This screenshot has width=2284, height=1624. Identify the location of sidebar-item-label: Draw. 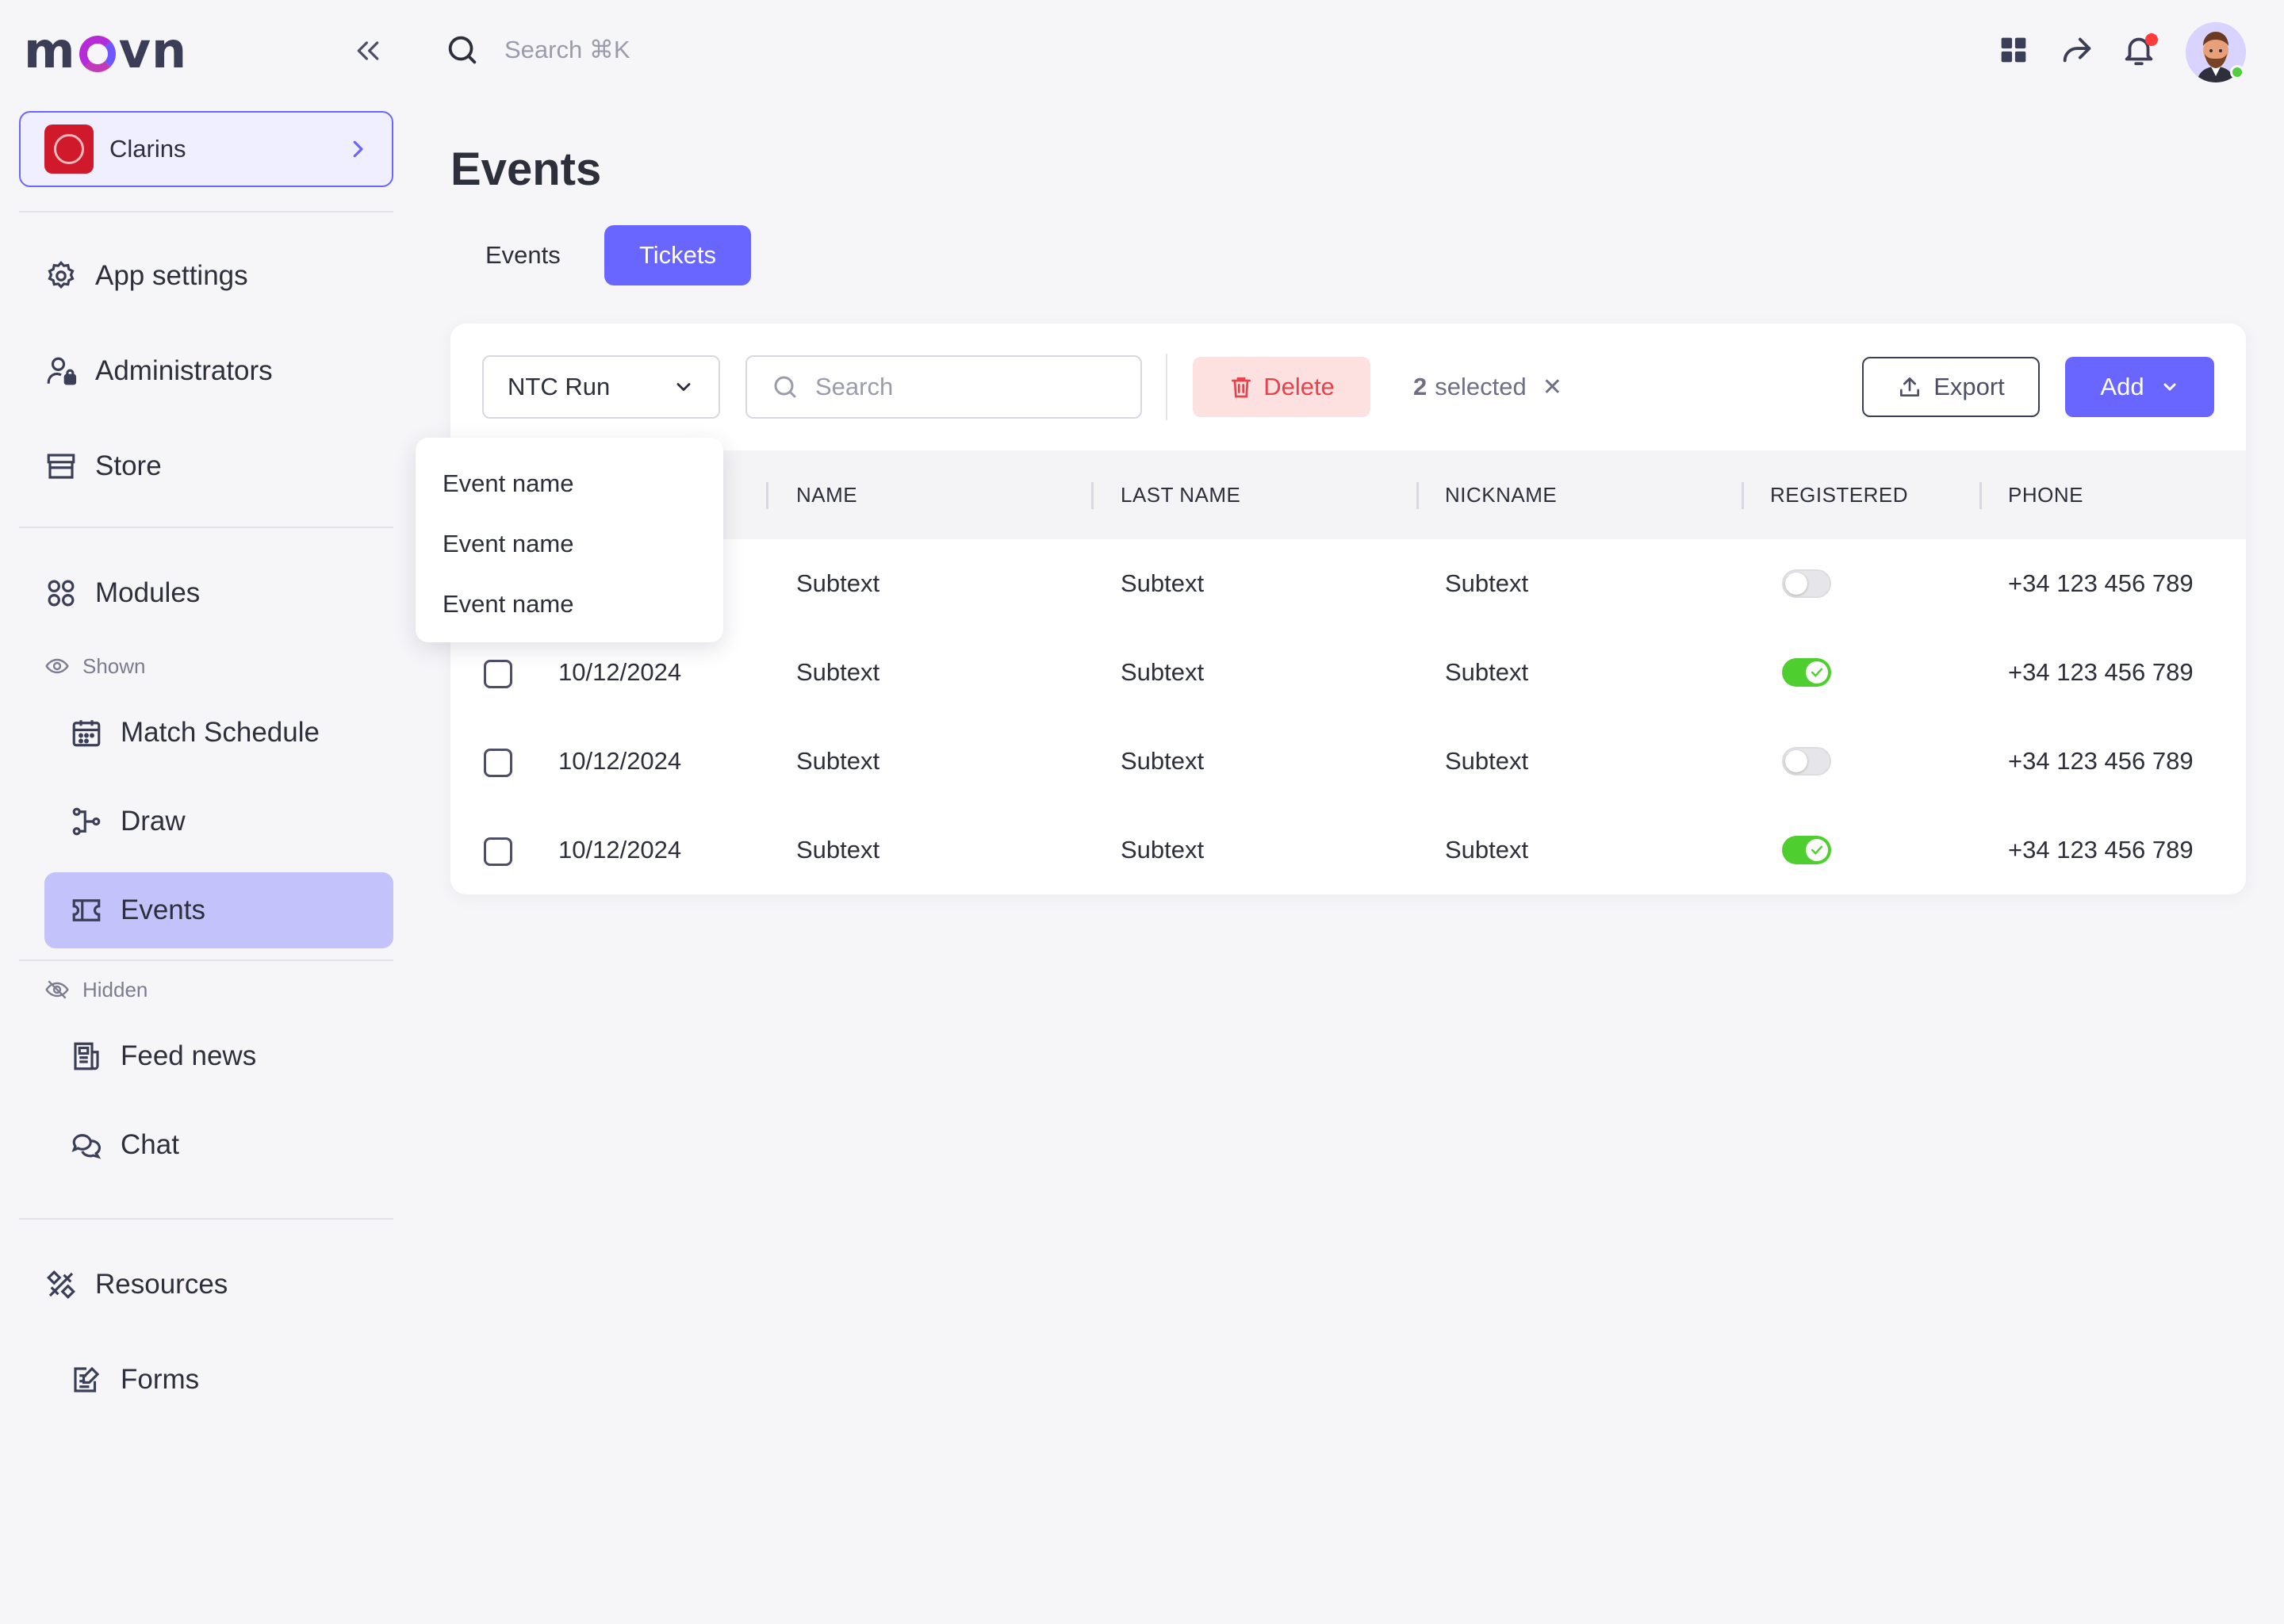
(153, 821).